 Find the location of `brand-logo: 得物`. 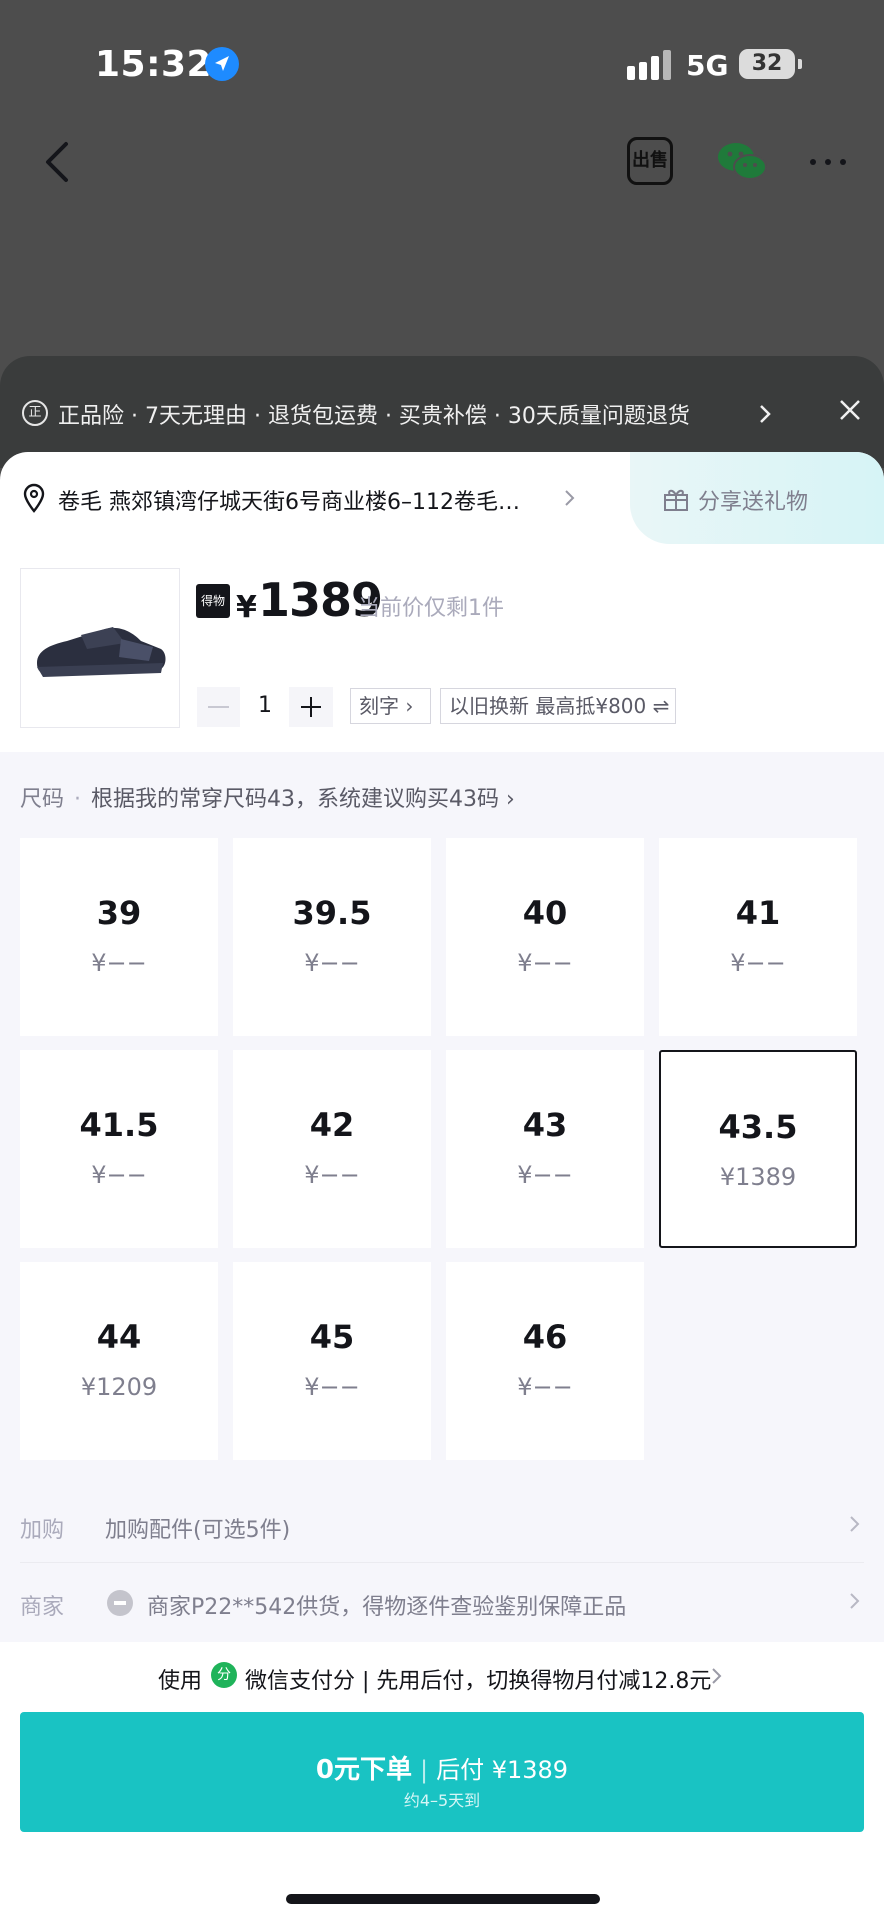

brand-logo: 得物 is located at coordinates (213, 601).